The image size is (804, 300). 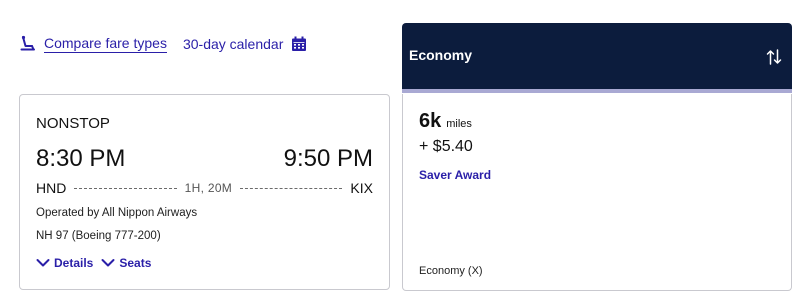 What do you see at coordinates (459, 124) in the screenshot?
I see `miles-unit: miles` at bounding box center [459, 124].